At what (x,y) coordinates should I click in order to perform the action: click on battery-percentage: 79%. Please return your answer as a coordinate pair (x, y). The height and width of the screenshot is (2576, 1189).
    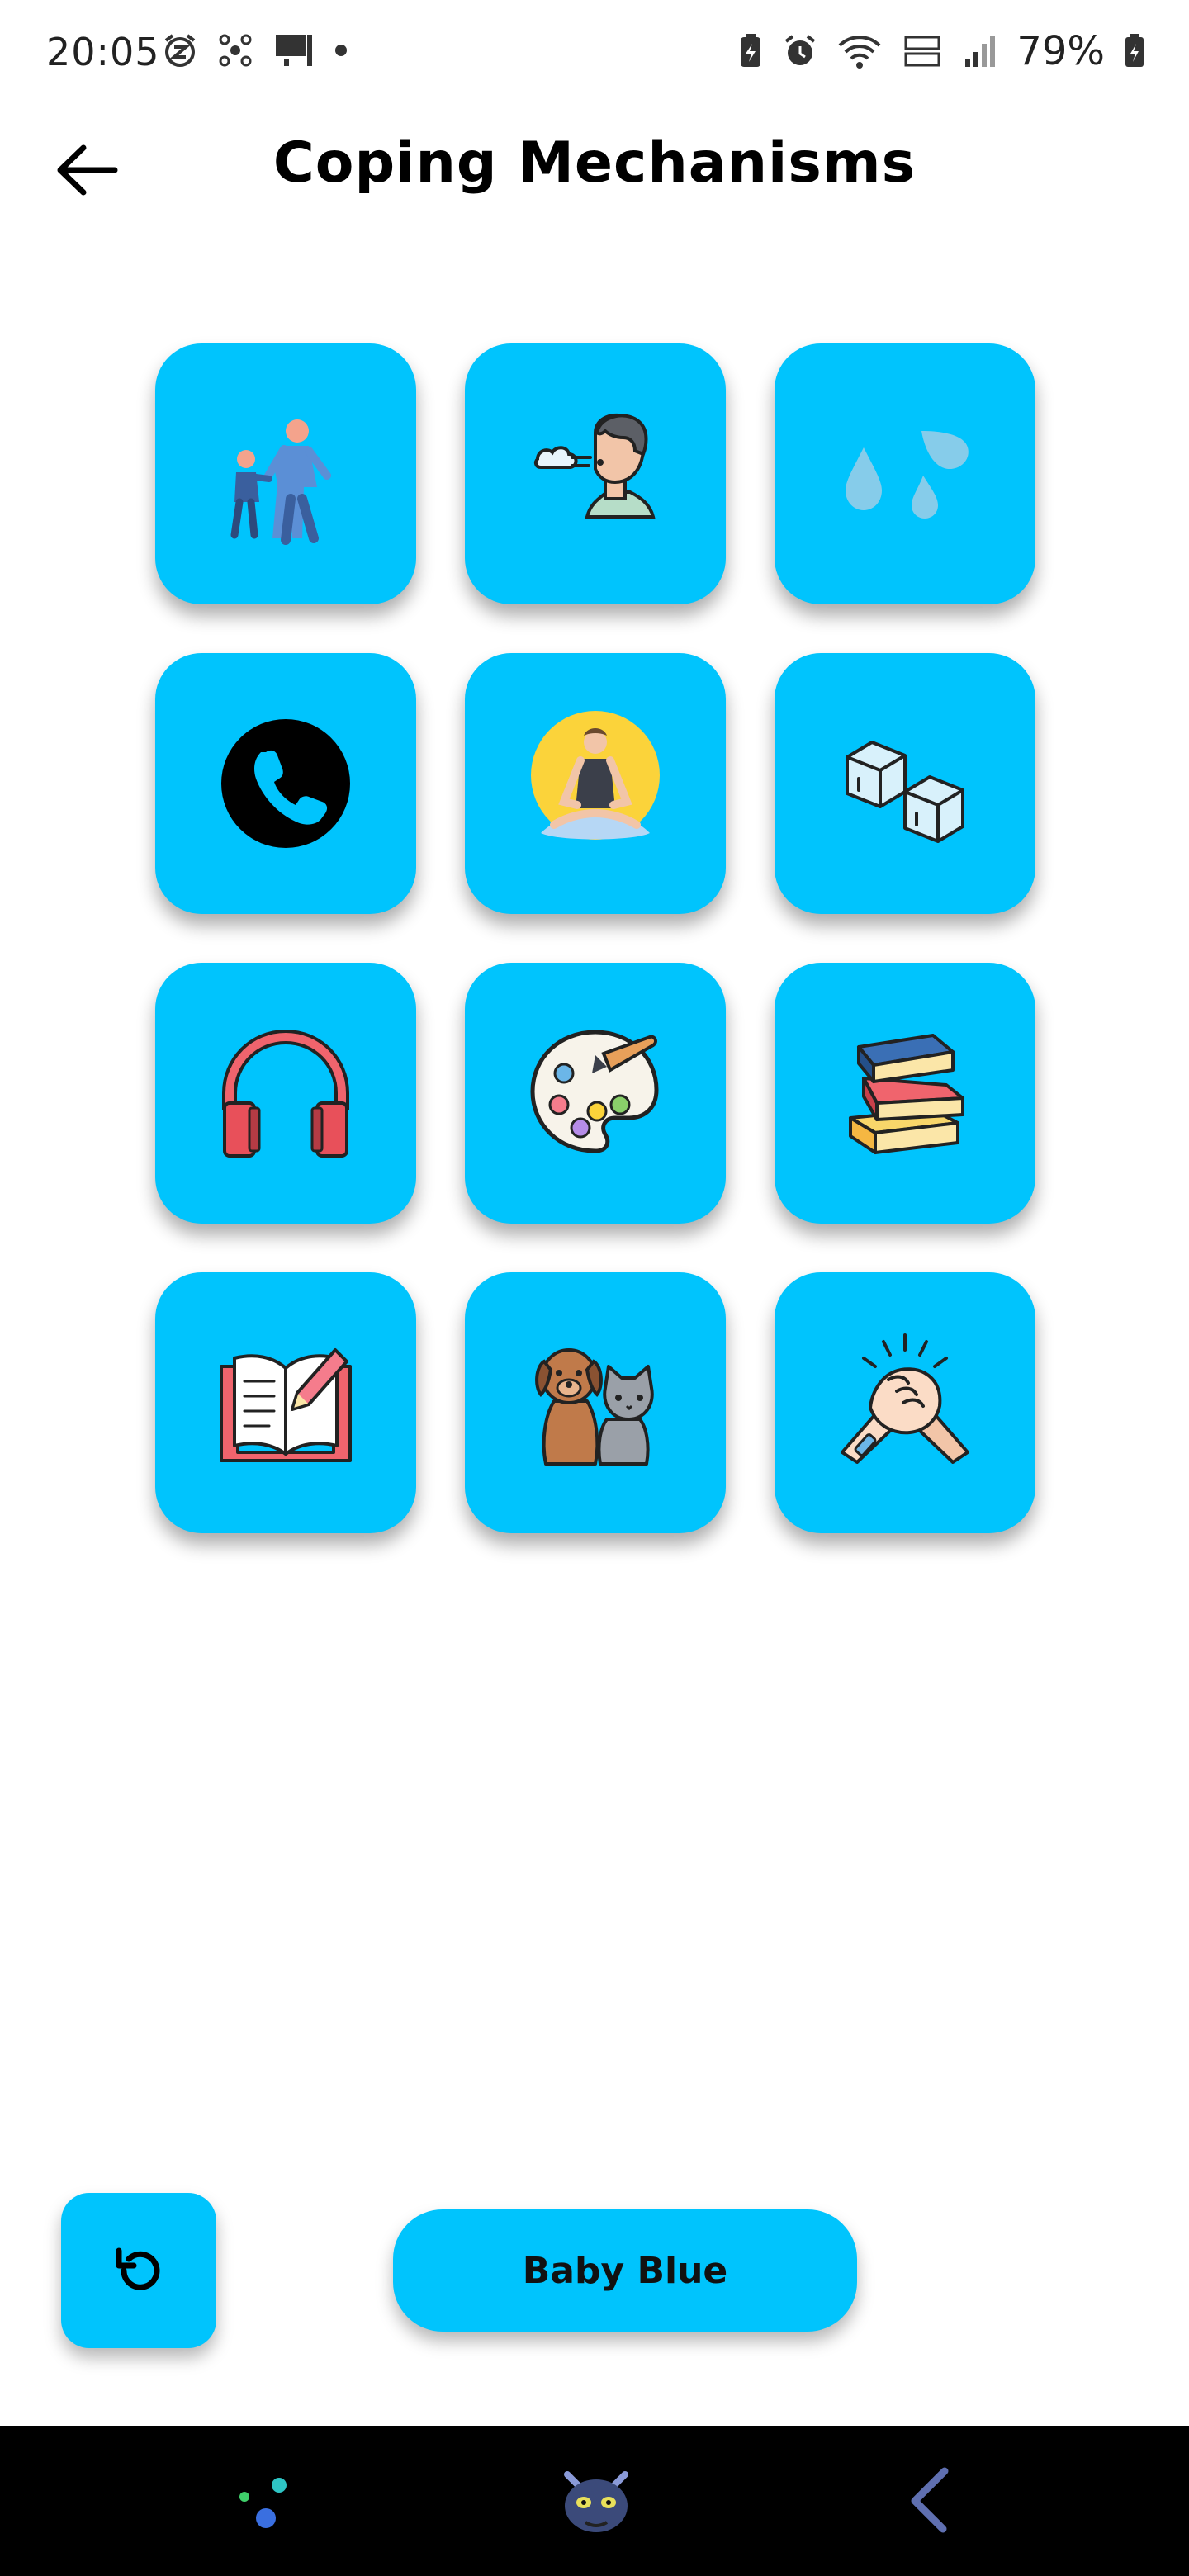
    Looking at the image, I should click on (1060, 51).